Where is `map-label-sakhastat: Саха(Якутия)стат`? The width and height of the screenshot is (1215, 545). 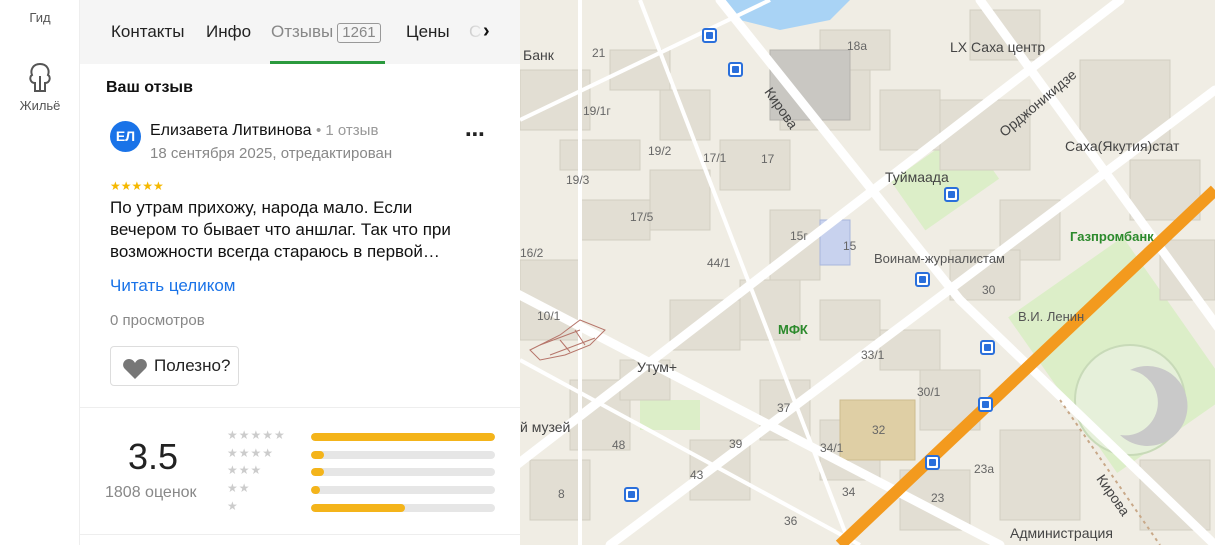 map-label-sakhastat: Саха(Якутия)стат is located at coordinates (1122, 146).